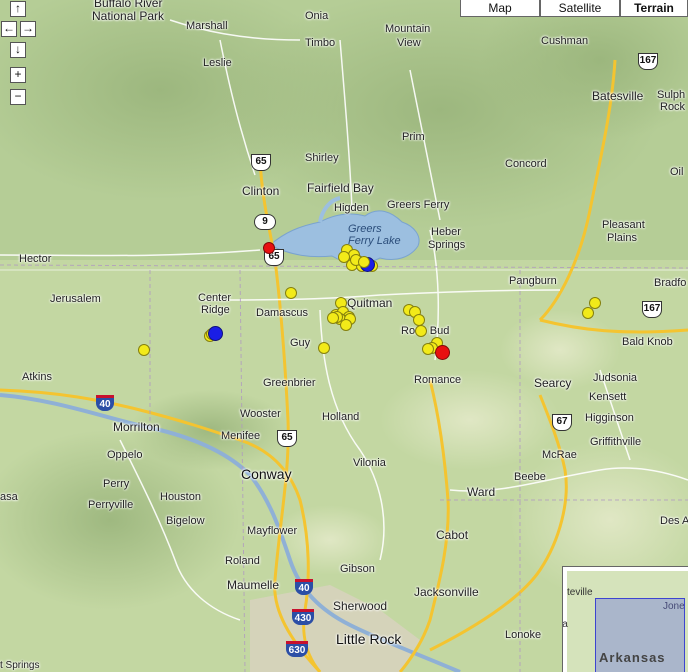 The image size is (688, 672). Describe the element at coordinates (553, 383) in the screenshot. I see `place-searcy: Searcy` at that location.